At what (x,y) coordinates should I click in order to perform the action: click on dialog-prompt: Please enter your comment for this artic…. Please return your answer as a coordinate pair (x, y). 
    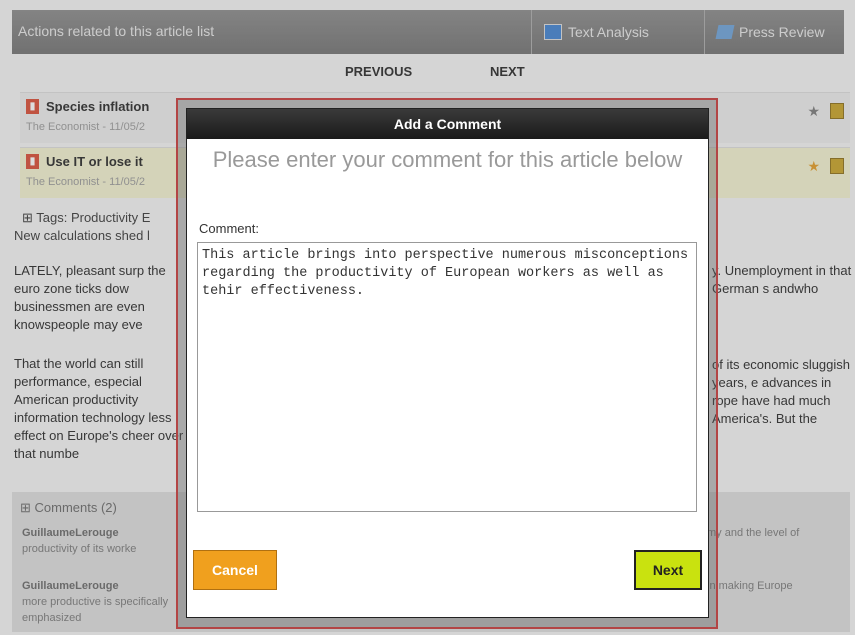
    Looking at the image, I should click on (447, 159).